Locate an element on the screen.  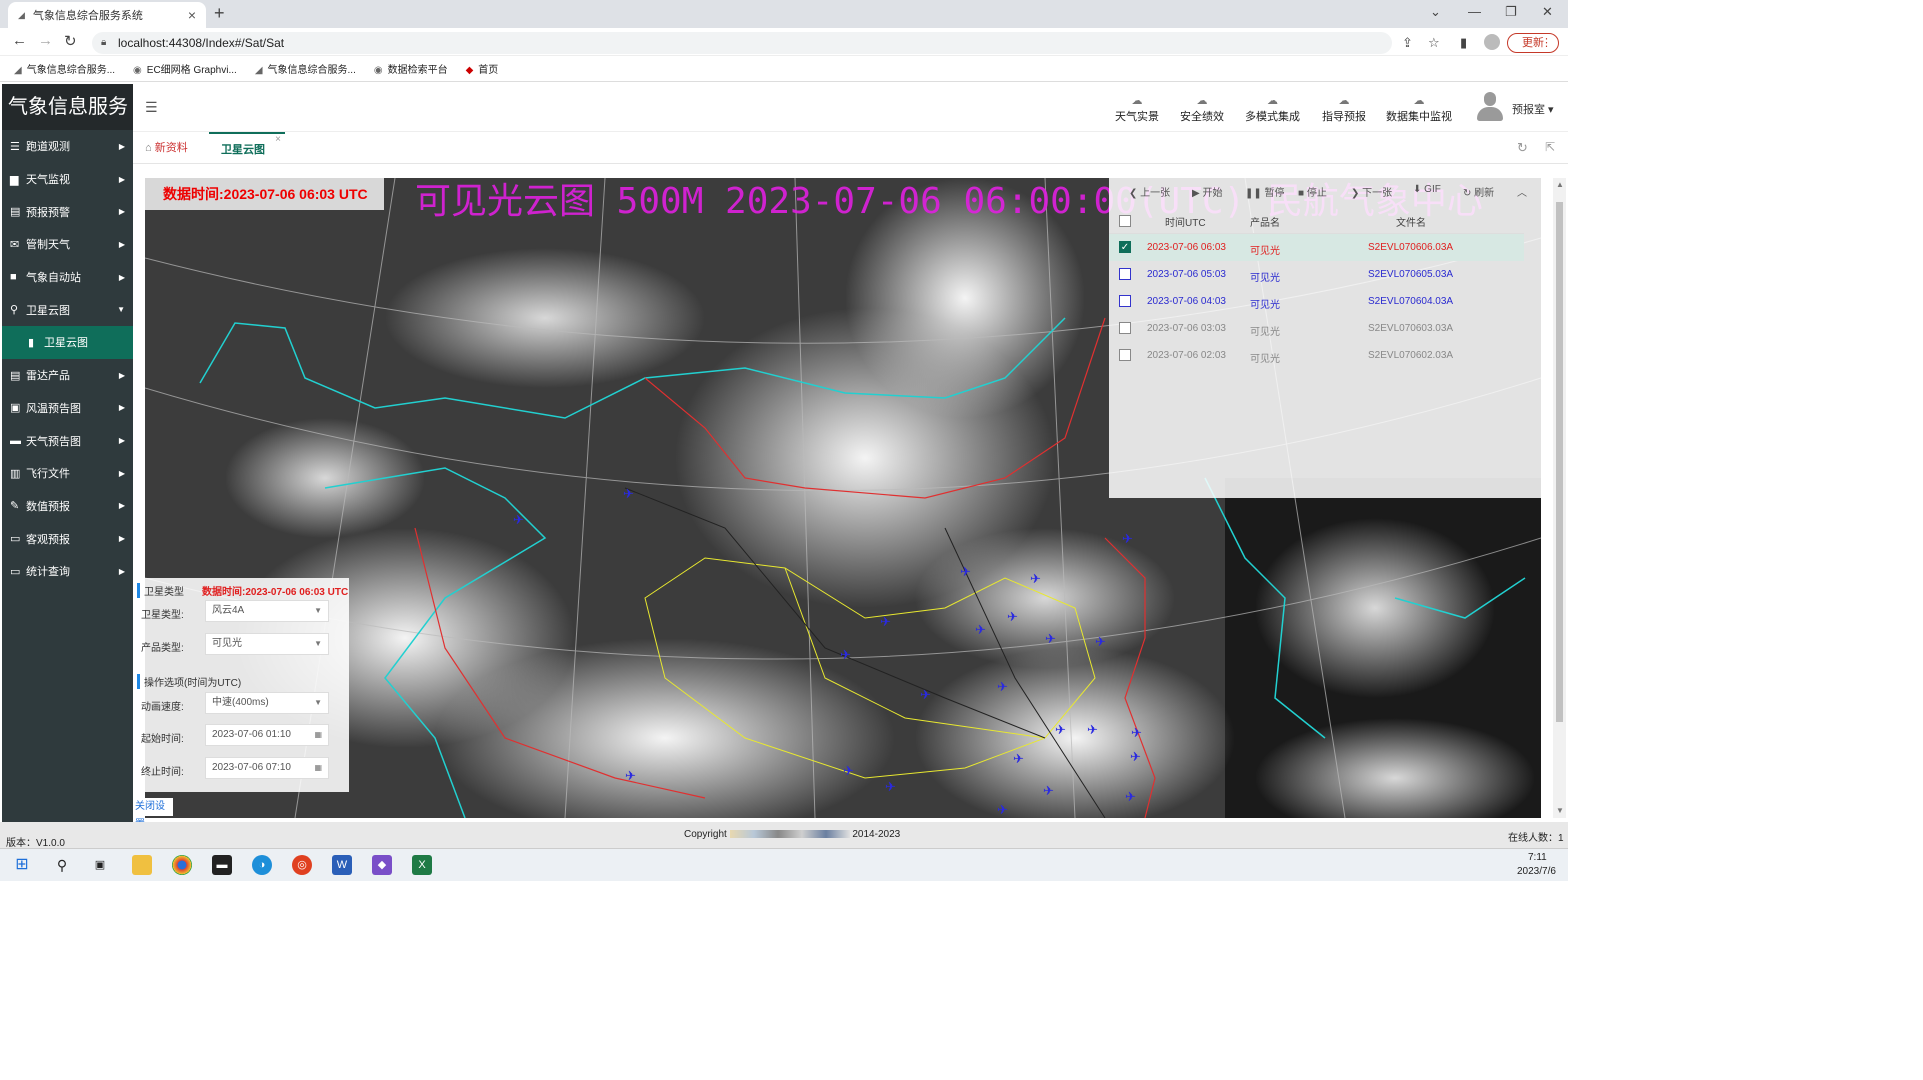
restore-button: ❐ is located at coordinates (1511, 12).